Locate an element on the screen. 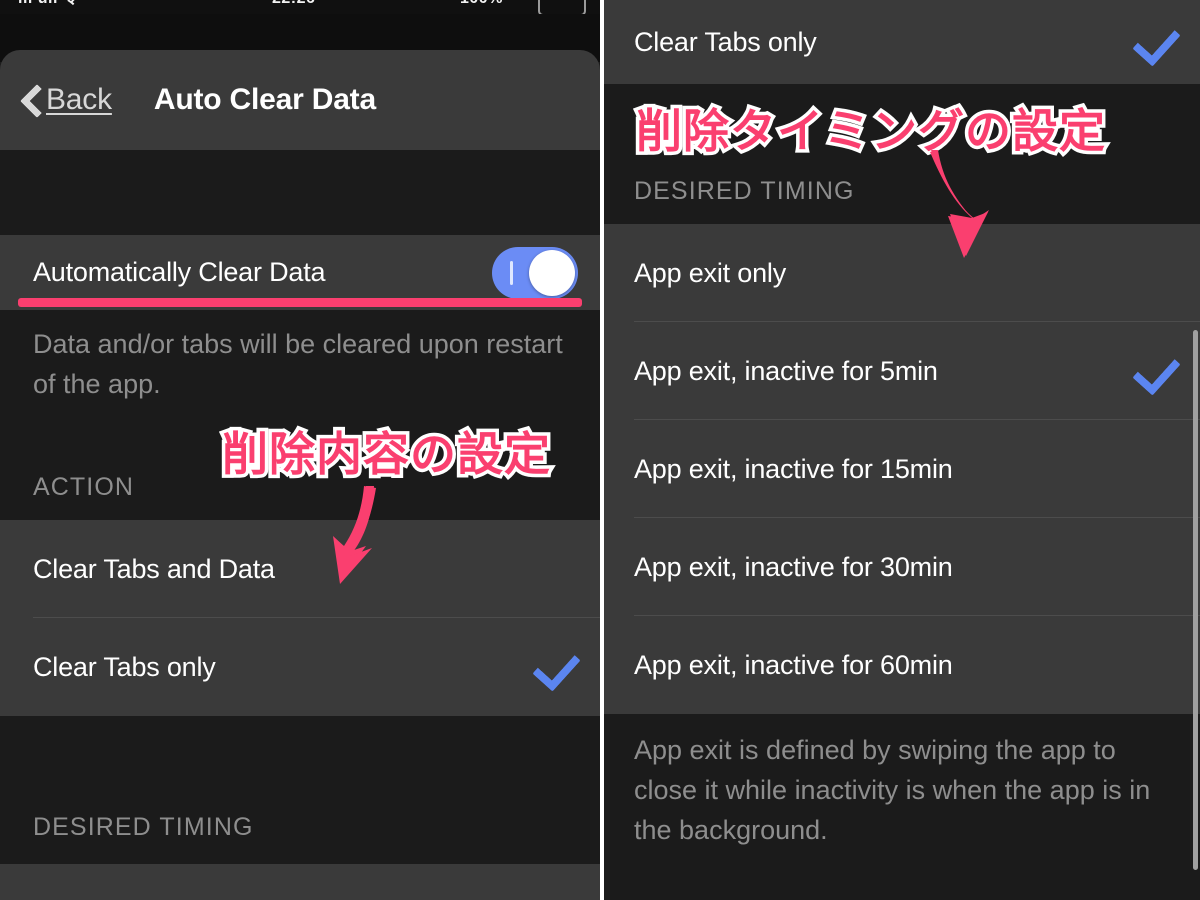  timing-annotation-arrow-icon is located at coordinates (959, 204).